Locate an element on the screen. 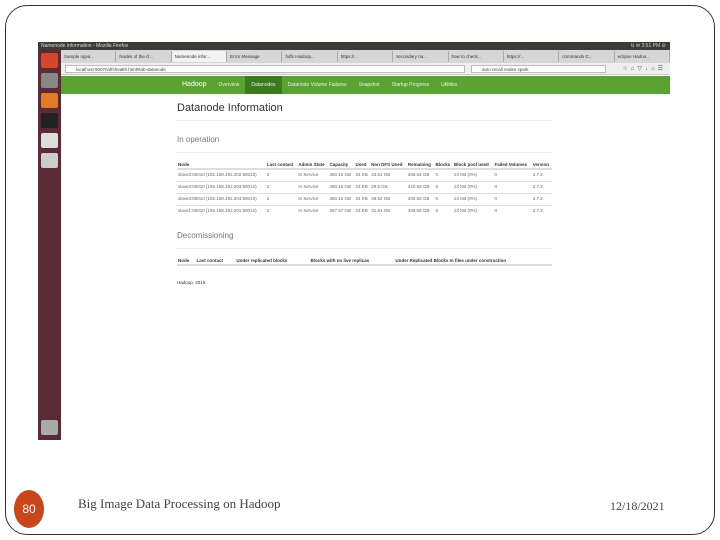 Image resolution: width=720 pixels, height=540 pixels. nav-overview: Overview is located at coordinates (229, 85).